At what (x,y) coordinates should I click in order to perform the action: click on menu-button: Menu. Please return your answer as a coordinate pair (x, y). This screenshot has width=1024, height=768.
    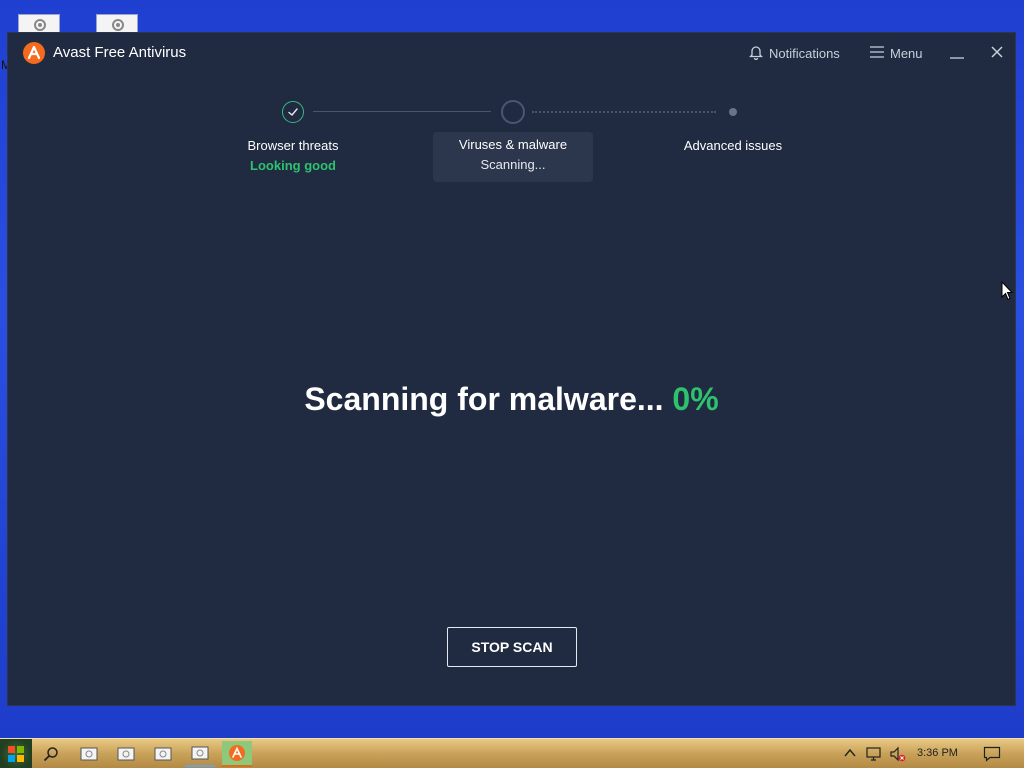
    Looking at the image, I should click on (896, 53).